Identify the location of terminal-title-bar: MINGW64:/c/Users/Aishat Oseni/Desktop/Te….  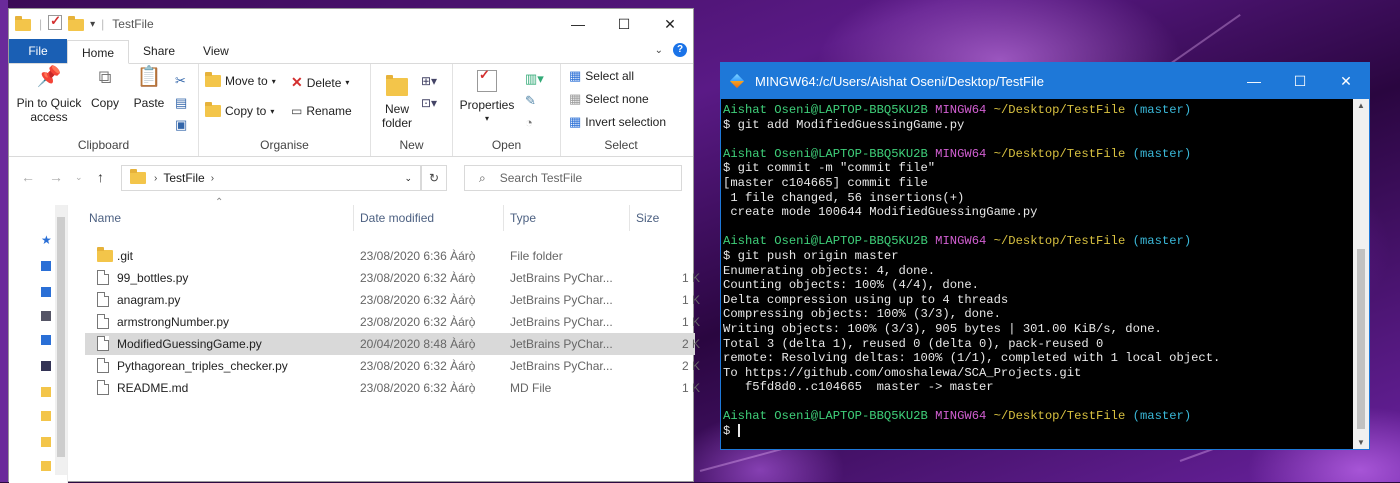
(1045, 81).